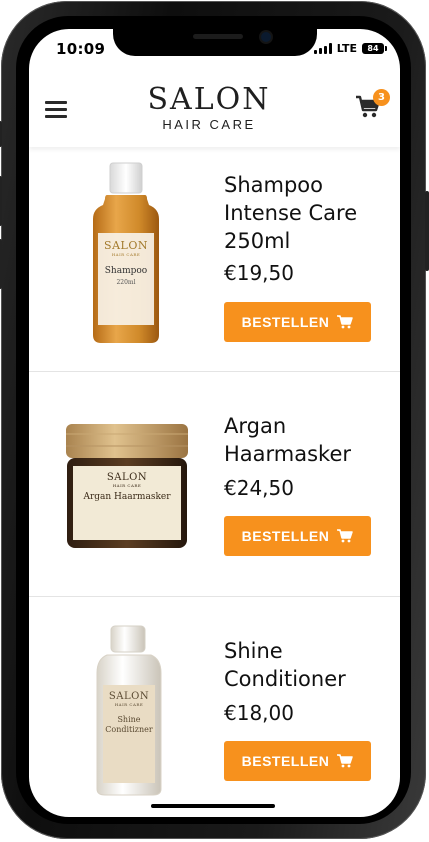 The height and width of the screenshot is (842, 429). What do you see at coordinates (218, 36) in the screenshot?
I see `speaker-grille` at bounding box center [218, 36].